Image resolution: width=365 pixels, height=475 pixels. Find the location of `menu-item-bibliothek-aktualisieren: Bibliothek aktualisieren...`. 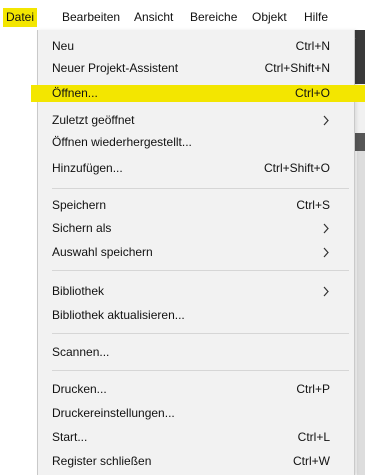

menu-item-bibliothek-aktualisieren: Bibliothek aktualisieren... is located at coordinates (196, 315).